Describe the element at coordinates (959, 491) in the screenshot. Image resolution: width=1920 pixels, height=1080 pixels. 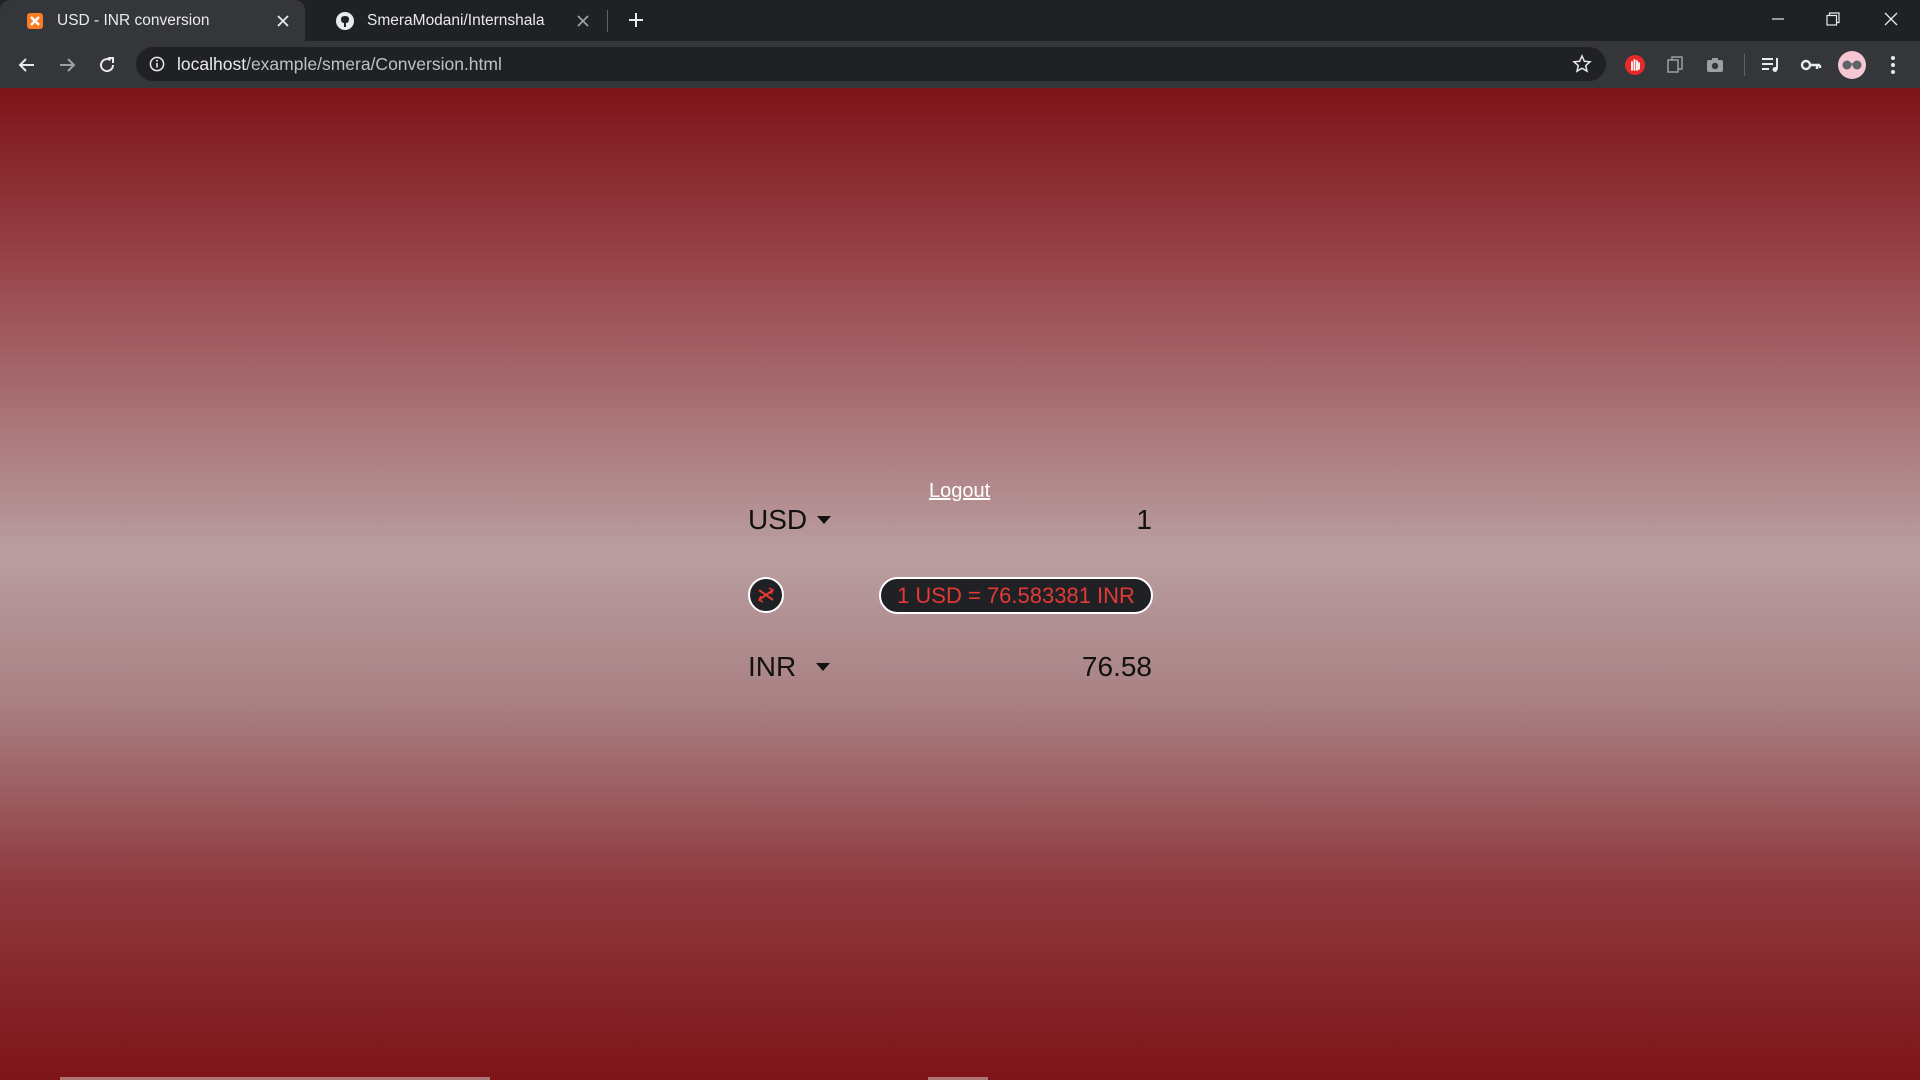
I see `logout-link: Logout` at that location.